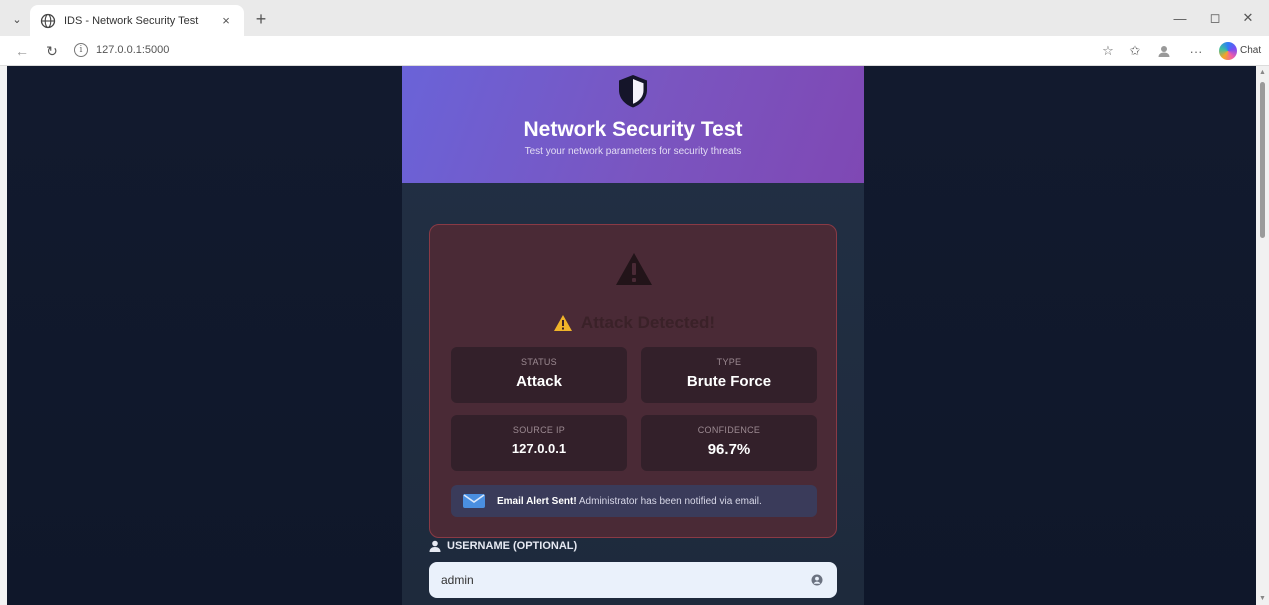  I want to click on chat-label: Chat, so click(1250, 50).